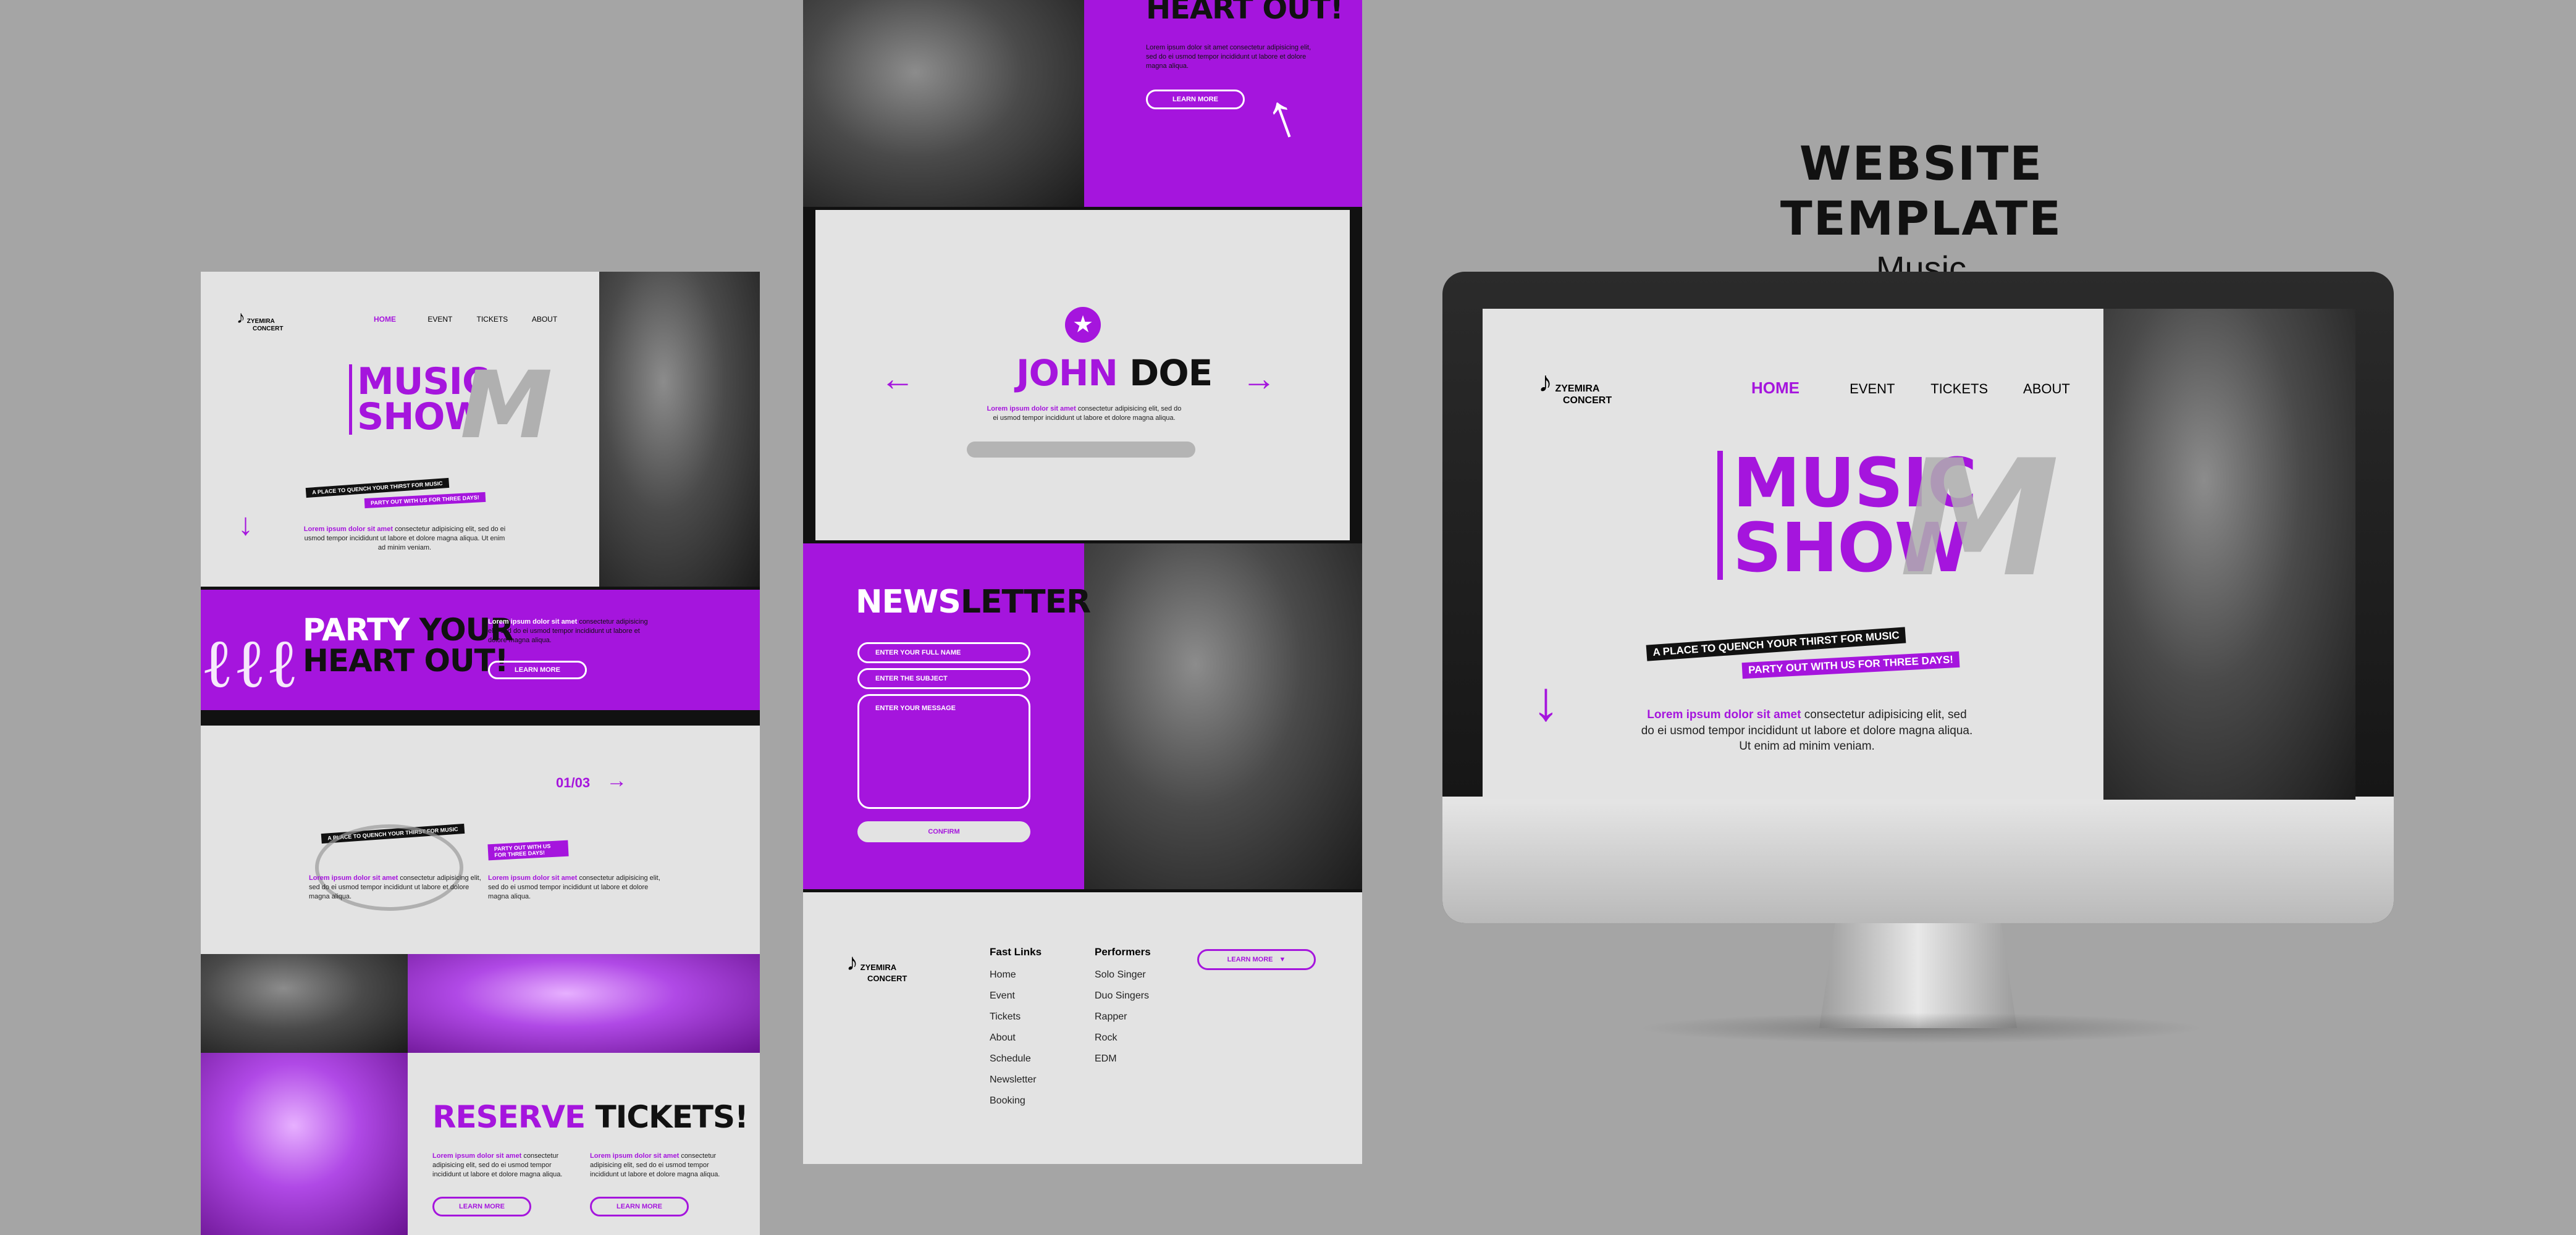  Describe the element at coordinates (241, 318) in the screenshot. I see `logo-note-icon: ♪` at that location.